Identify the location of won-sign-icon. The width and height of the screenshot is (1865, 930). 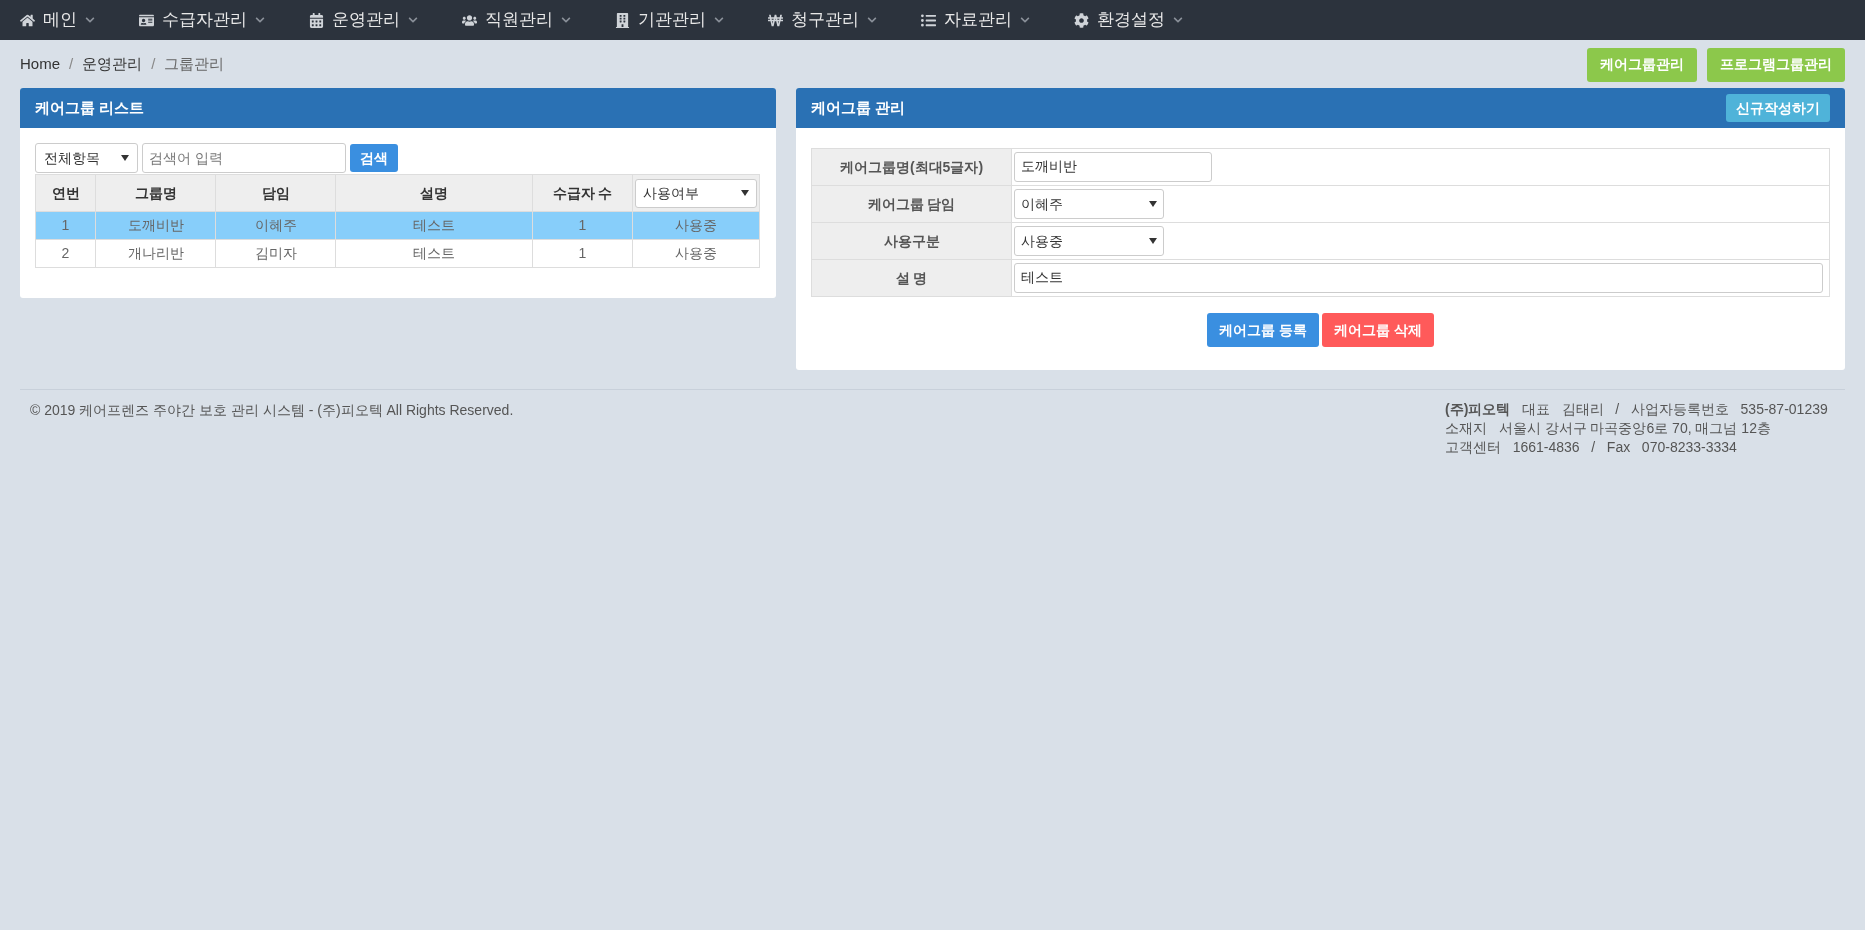
(775, 20).